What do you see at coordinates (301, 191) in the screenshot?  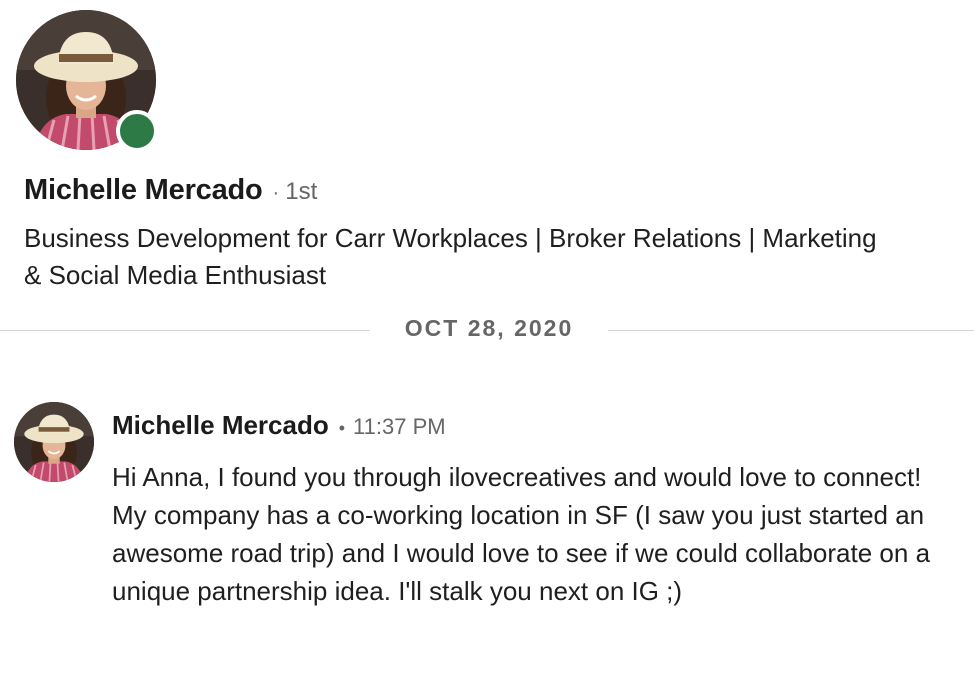 I see `connection-degree: 1st` at bounding box center [301, 191].